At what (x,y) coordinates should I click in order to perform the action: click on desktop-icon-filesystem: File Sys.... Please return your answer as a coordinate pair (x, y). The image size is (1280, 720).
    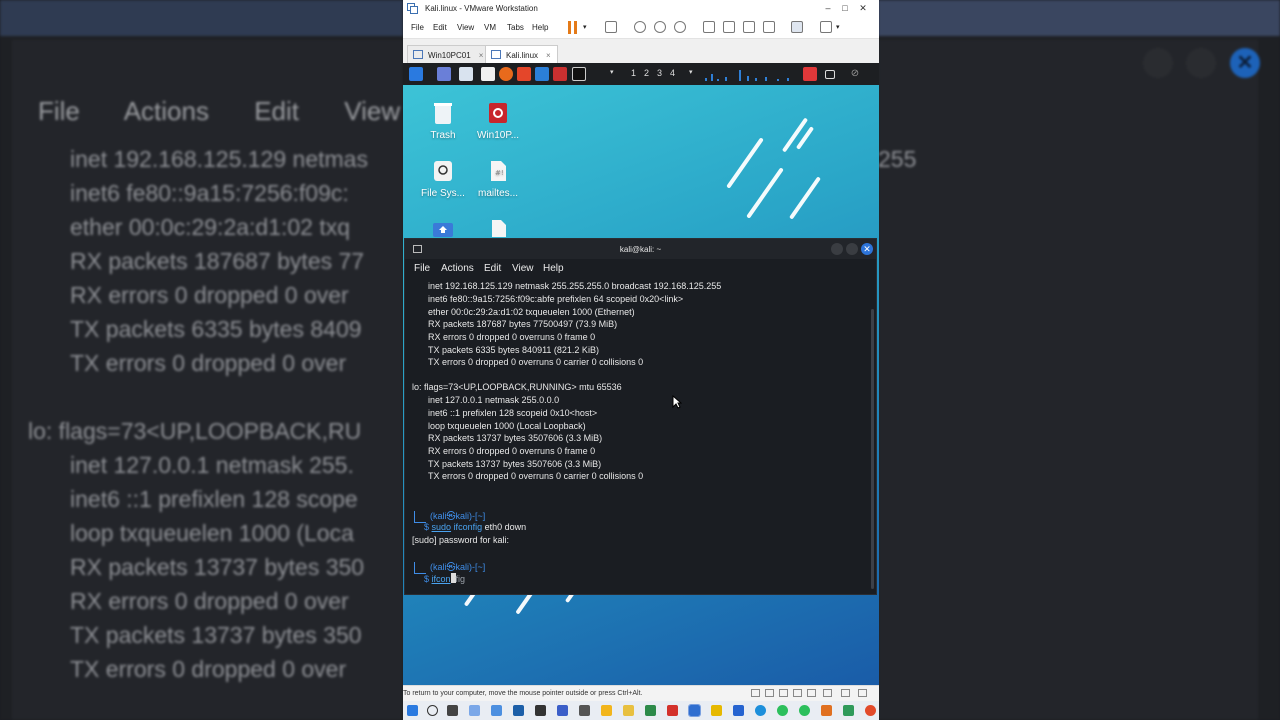
    Looking at the image, I should click on (443, 179).